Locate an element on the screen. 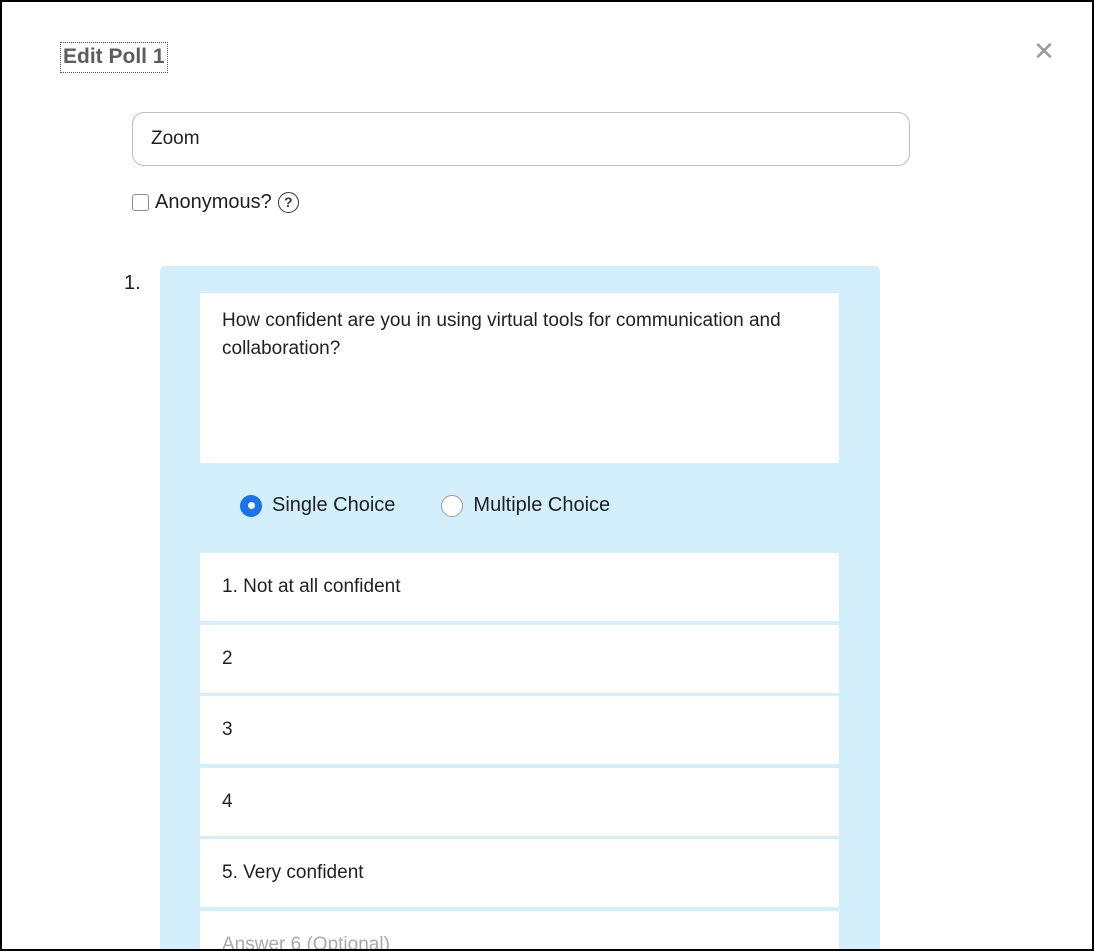 Image resolution: width=1094 pixels, height=951 pixels. answer-field-5: 5. Very confident is located at coordinates (519, 873).